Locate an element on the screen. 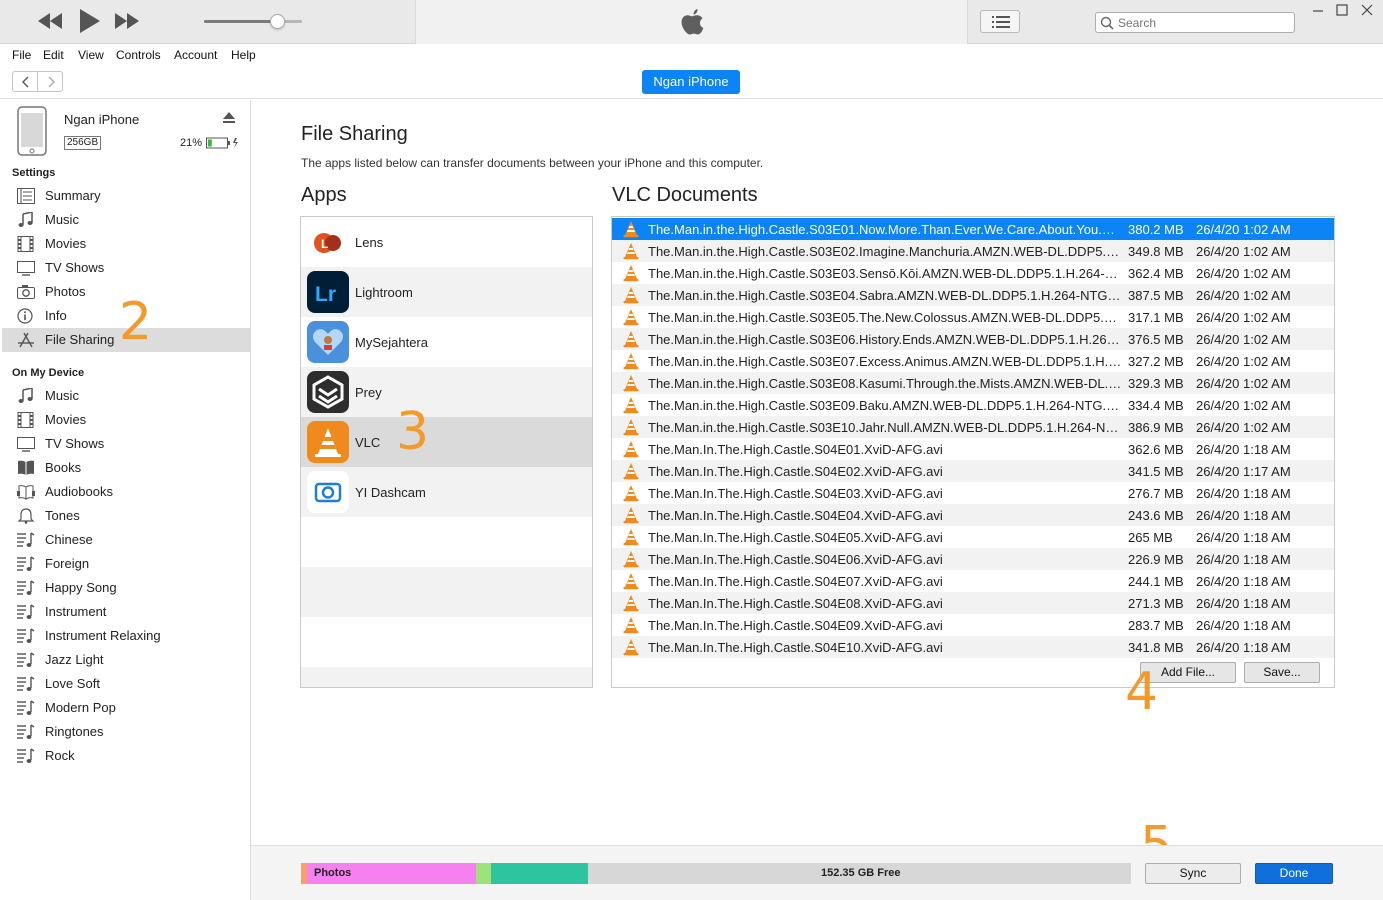 The image size is (1383, 900). sidebar-item-label: Ringtones is located at coordinates (74, 731).